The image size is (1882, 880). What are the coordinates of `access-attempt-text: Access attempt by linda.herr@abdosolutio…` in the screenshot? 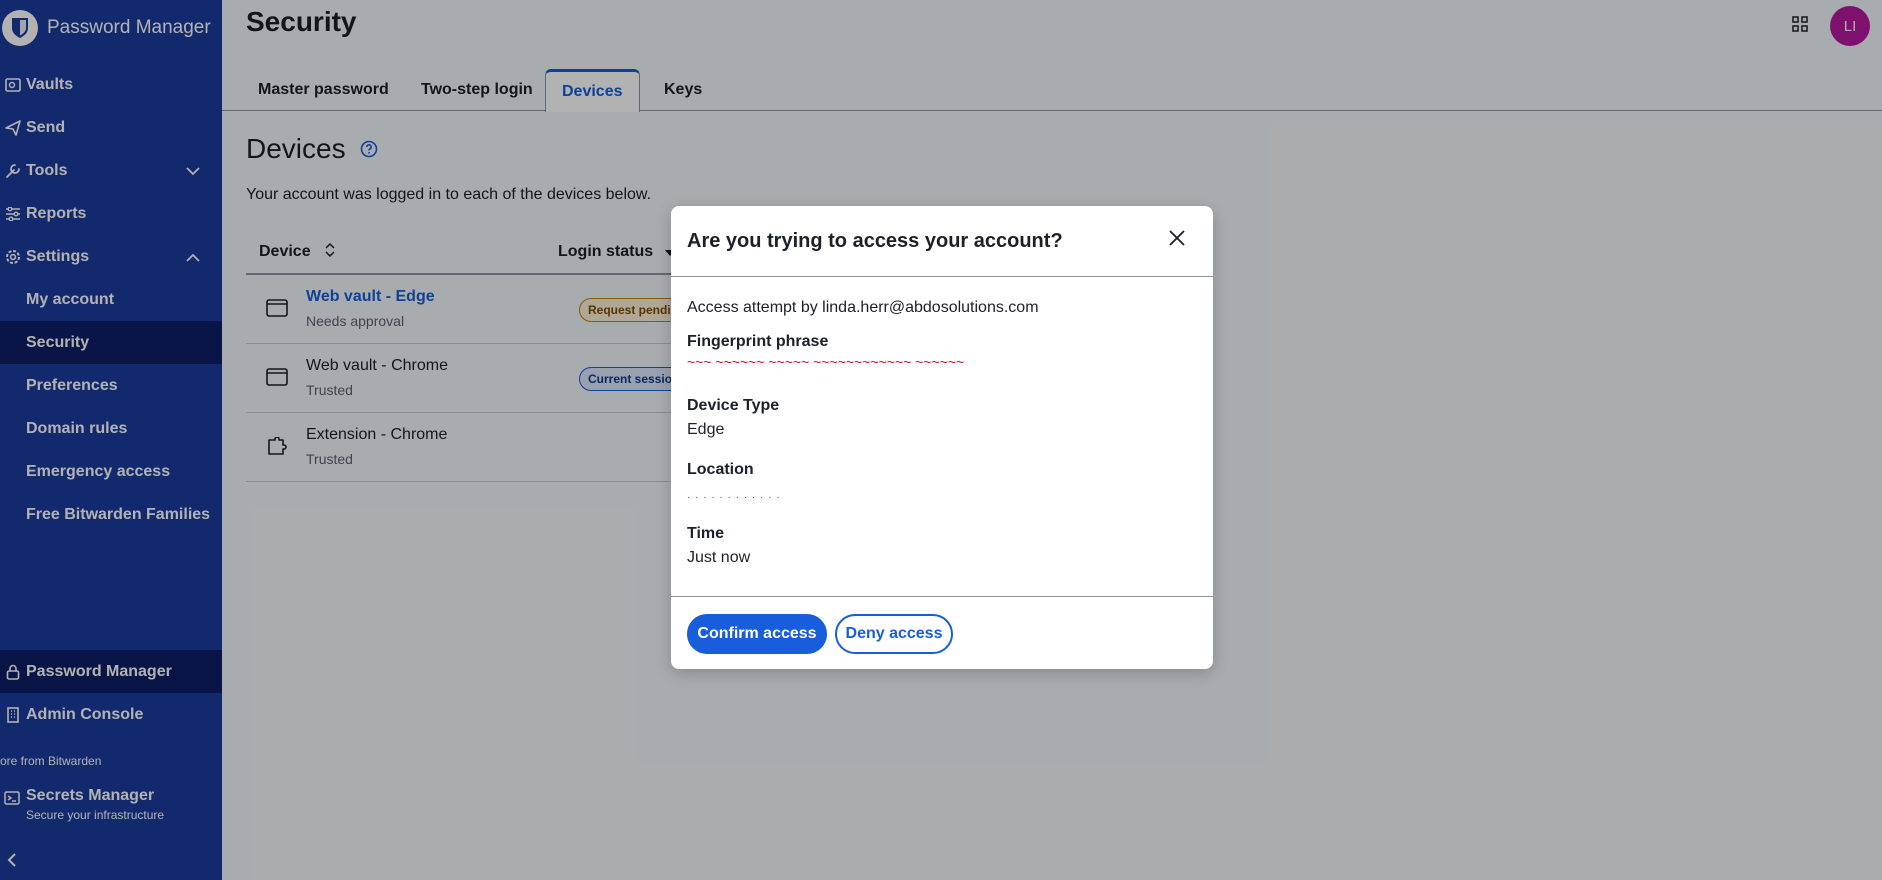 It's located at (863, 307).